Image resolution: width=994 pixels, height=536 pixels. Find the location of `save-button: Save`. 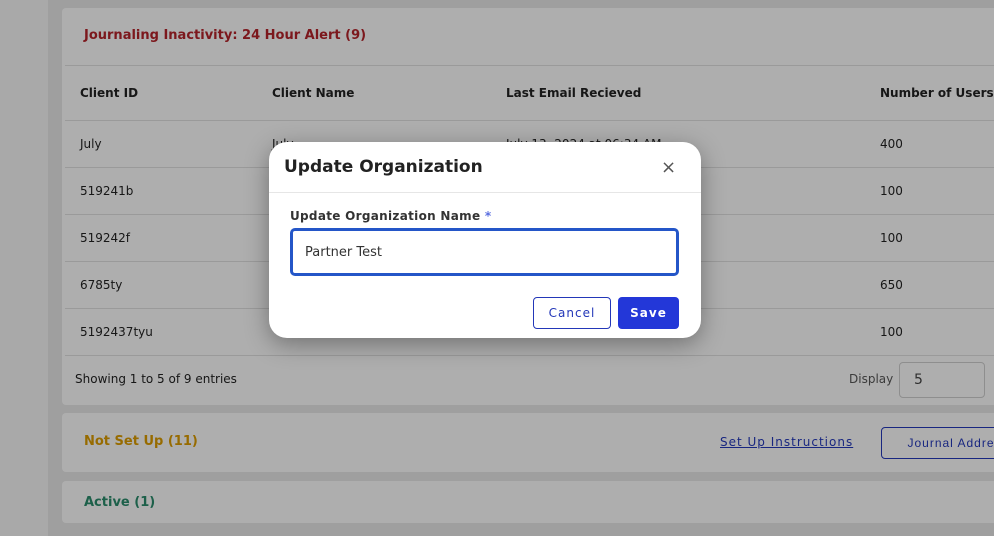

save-button: Save is located at coordinates (648, 313).